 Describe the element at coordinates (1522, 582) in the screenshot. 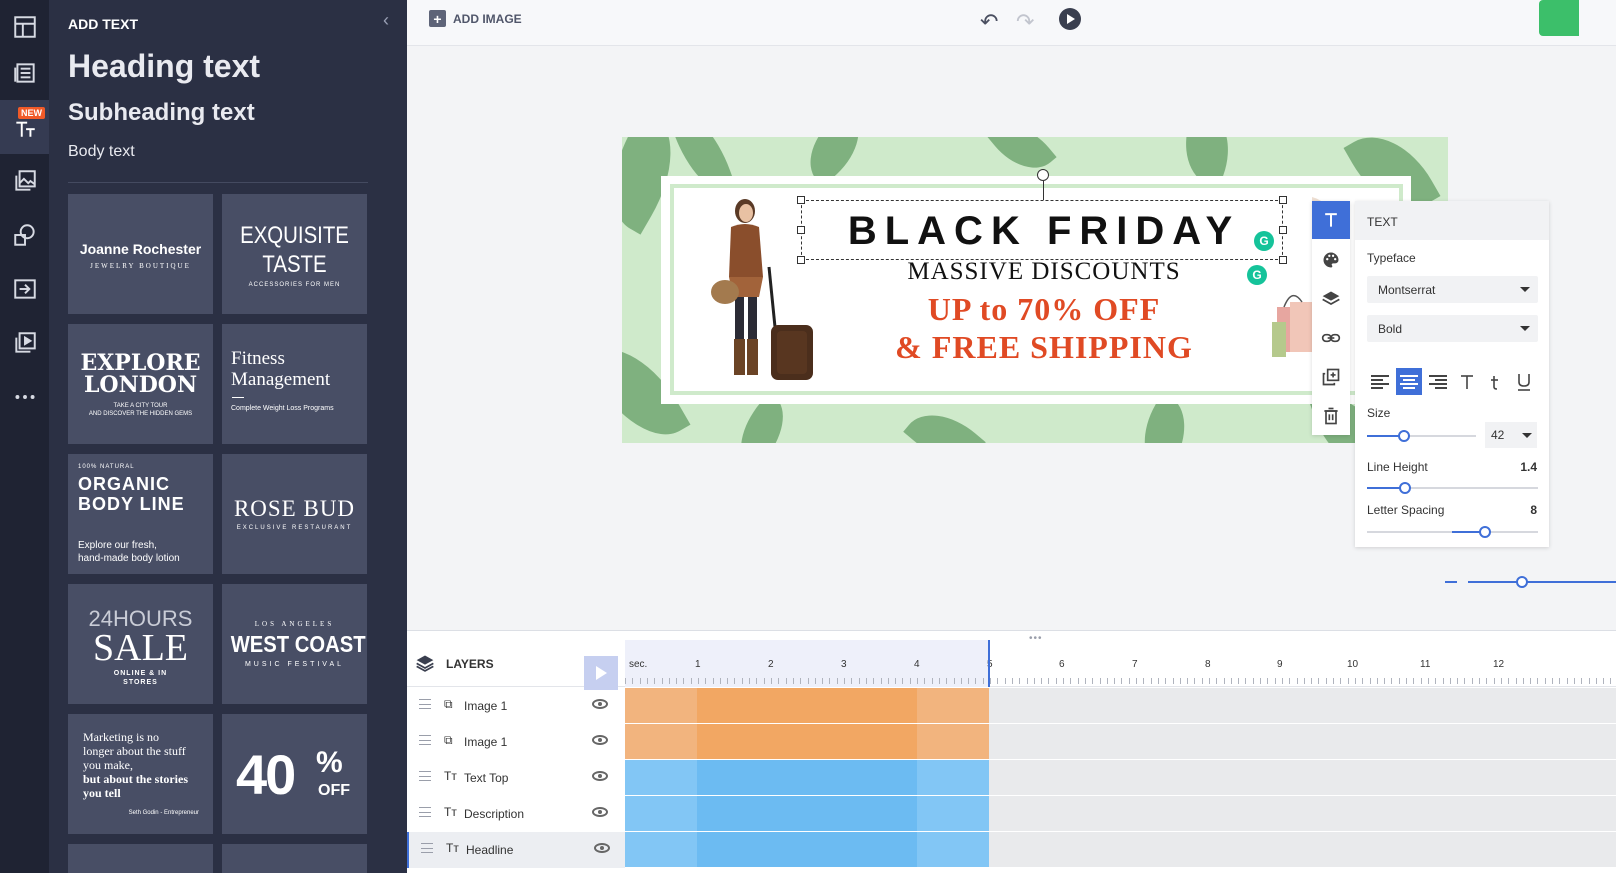

I see `zoom-slider-knob` at that location.